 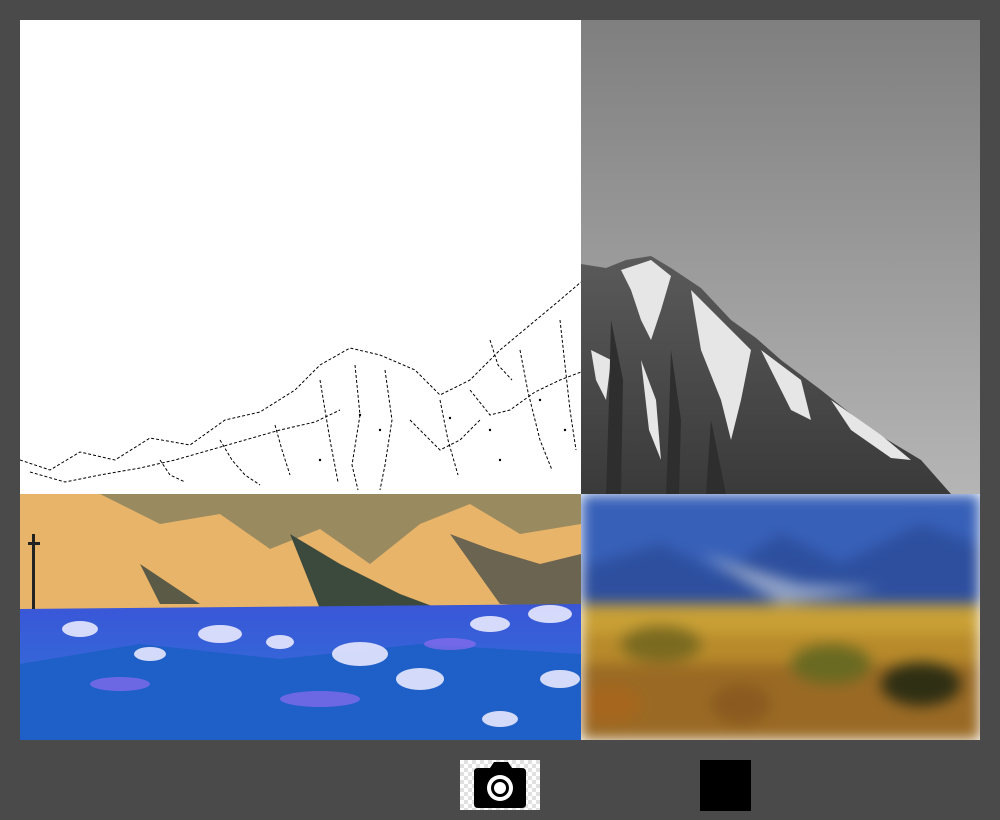 I want to click on blurred-image, so click(x=780, y=617).